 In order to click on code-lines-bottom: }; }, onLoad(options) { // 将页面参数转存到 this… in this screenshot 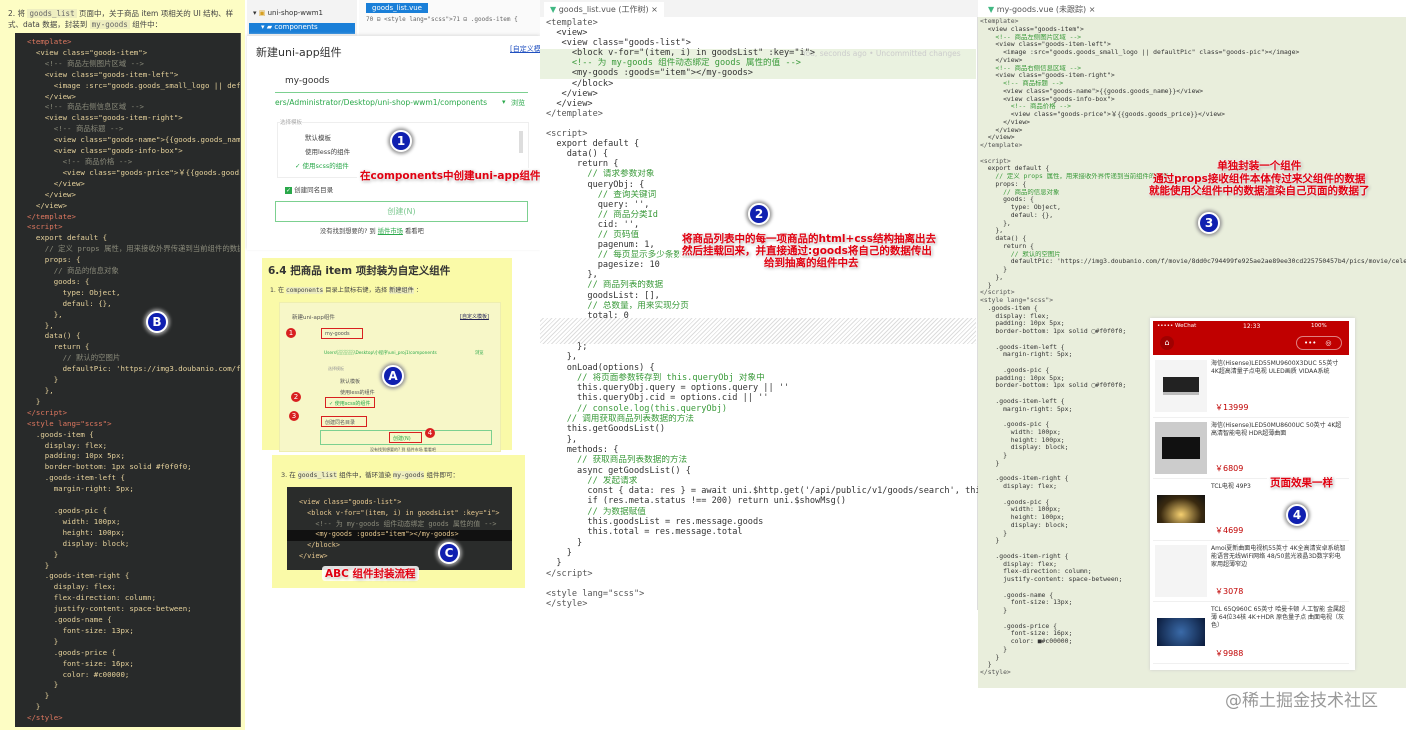, I will do `click(792, 476)`.